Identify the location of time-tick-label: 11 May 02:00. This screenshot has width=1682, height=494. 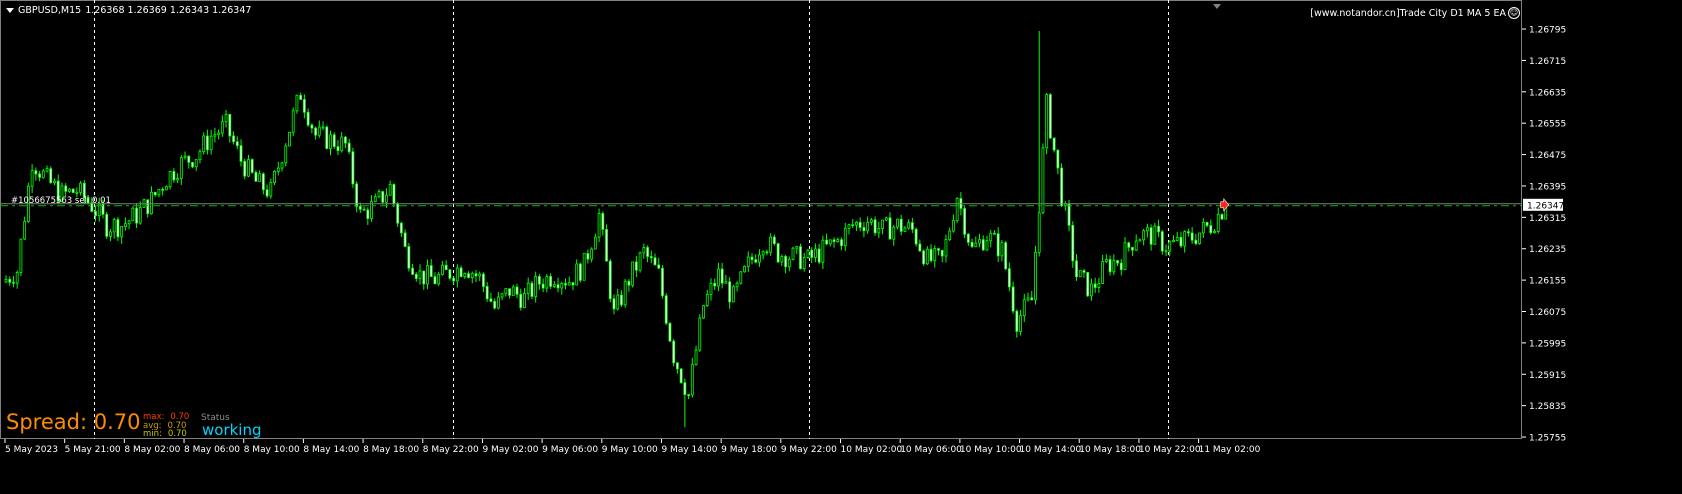
(1230, 450).